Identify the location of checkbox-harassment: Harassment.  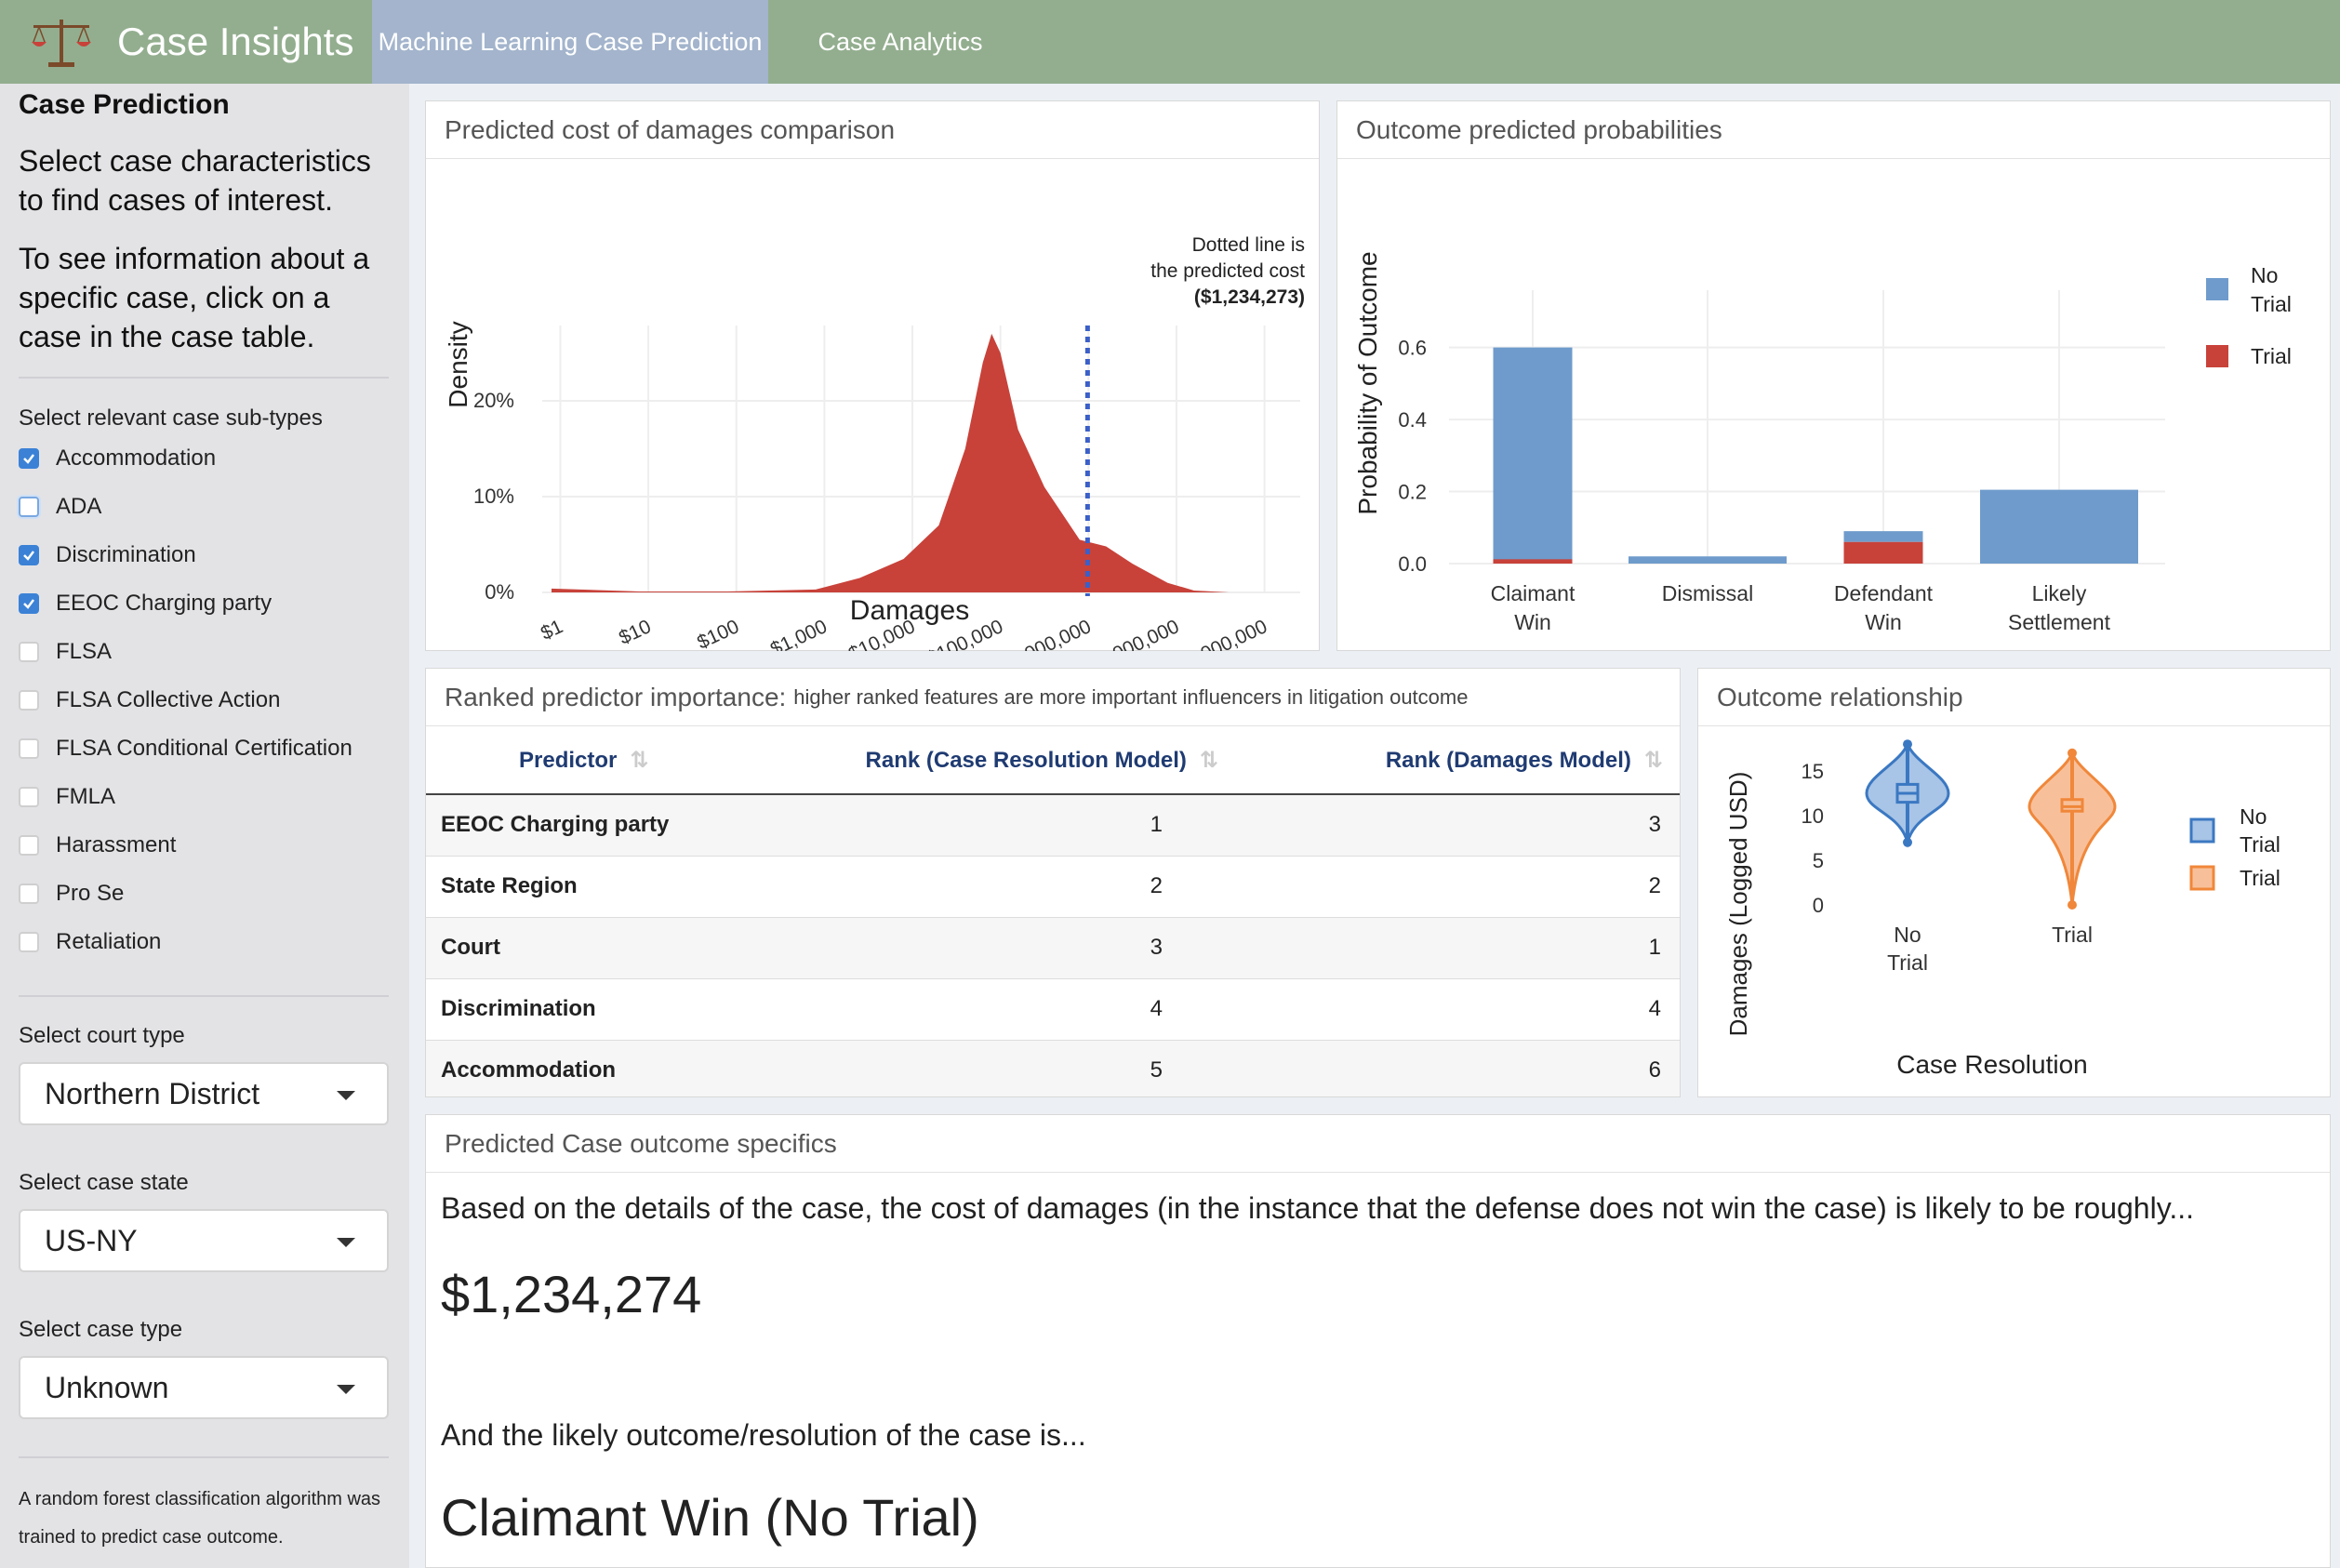
(97, 845).